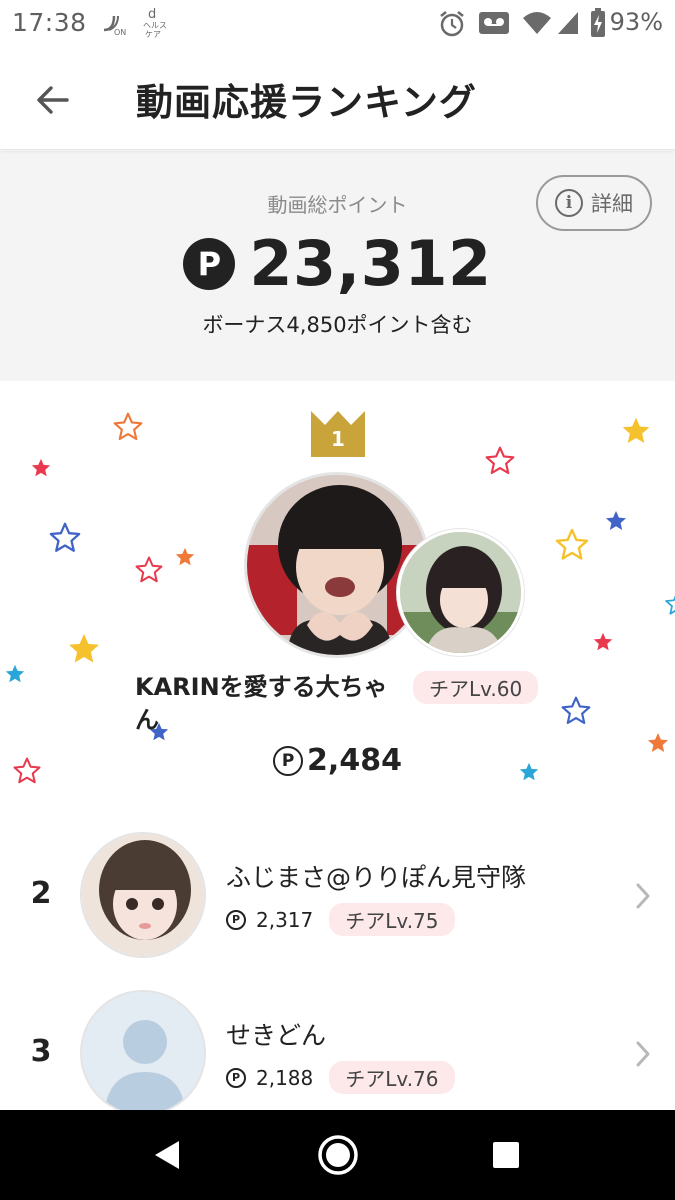 This screenshot has height=1200, width=675. What do you see at coordinates (337, 24) in the screenshot?
I see `status-bar: 17:38 ON d ヘルス ケア 93%` at bounding box center [337, 24].